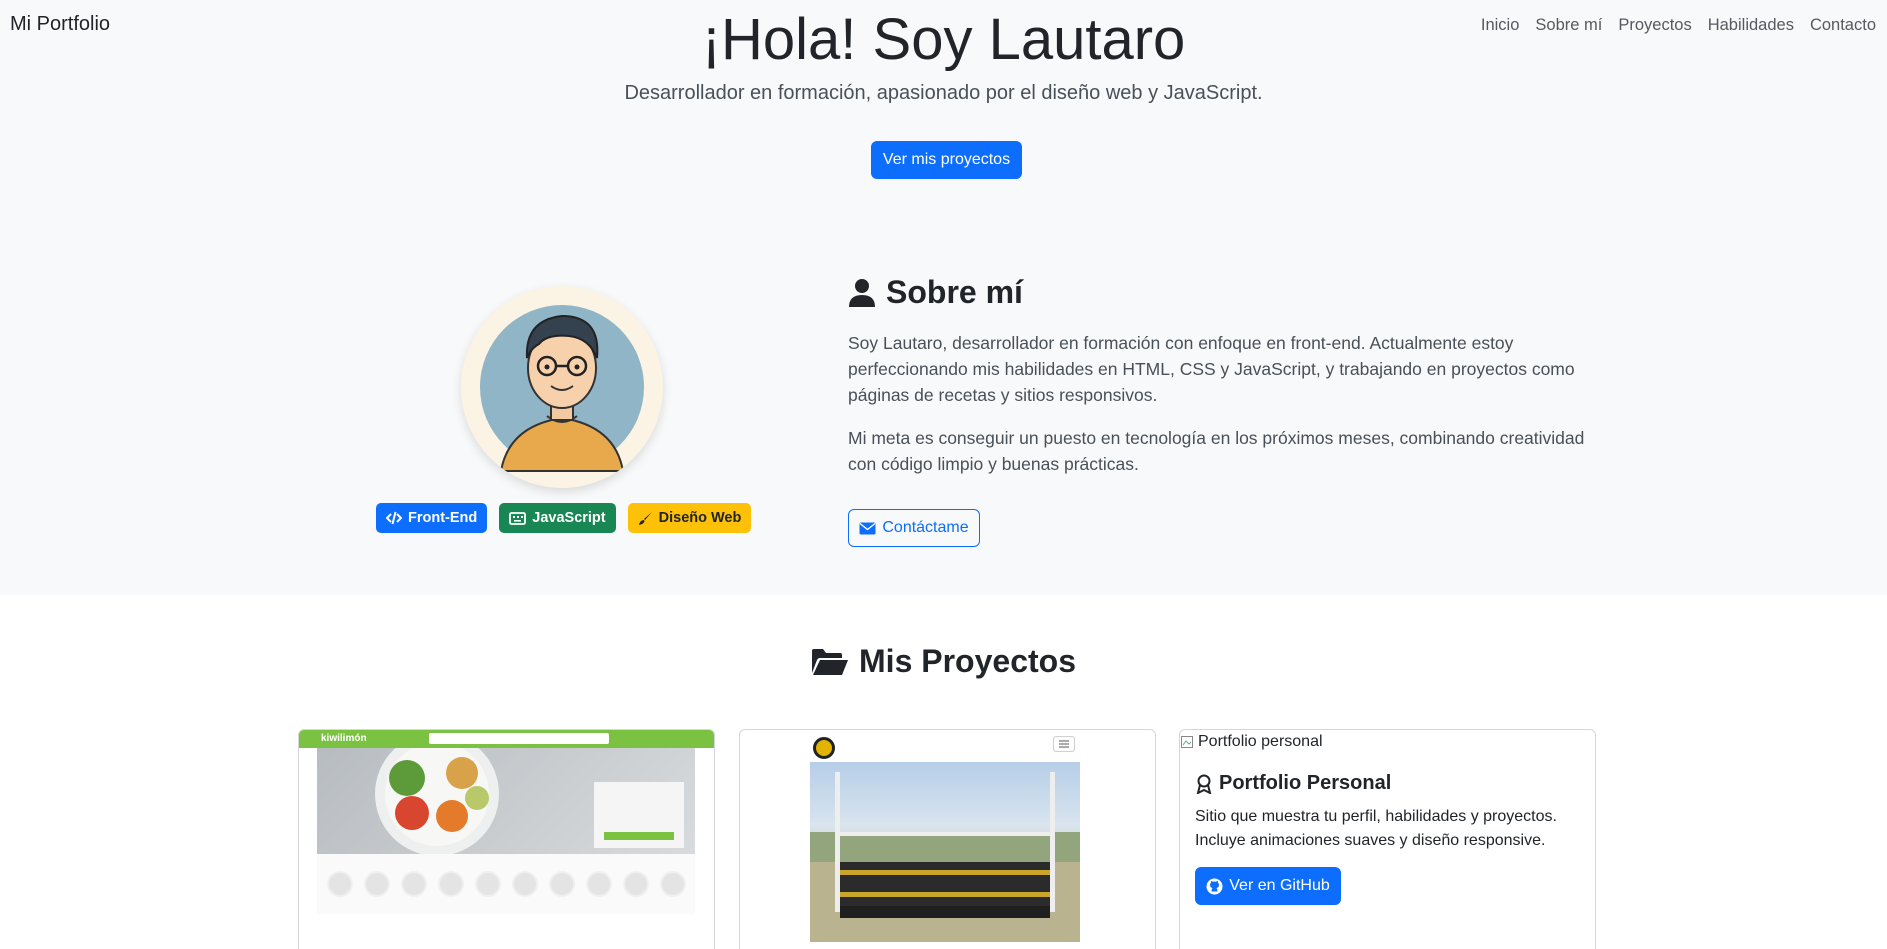  What do you see at coordinates (945, 857) in the screenshot?
I see `team-photo-illustration` at bounding box center [945, 857].